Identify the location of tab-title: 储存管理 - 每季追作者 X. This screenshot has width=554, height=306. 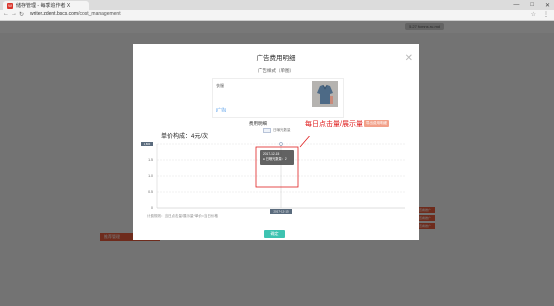
(43, 6).